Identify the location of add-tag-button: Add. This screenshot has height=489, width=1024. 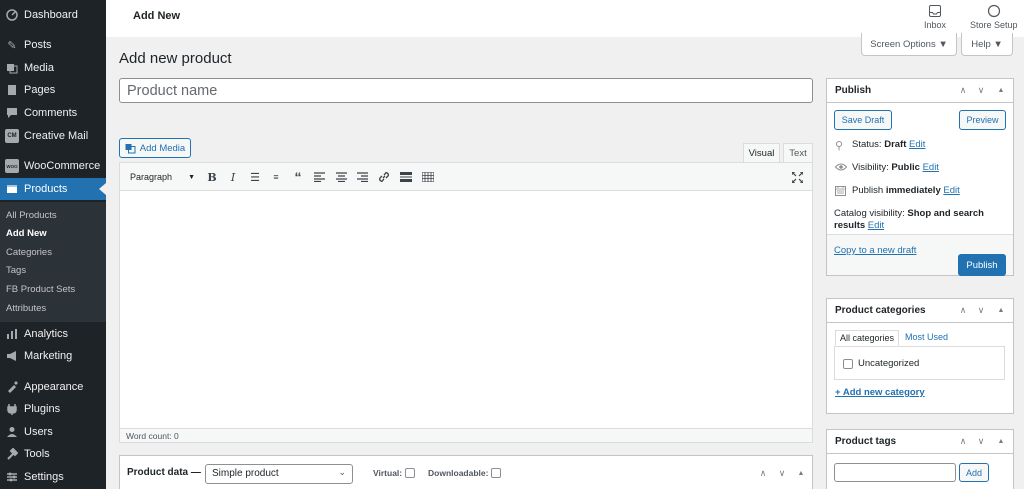
(974, 472).